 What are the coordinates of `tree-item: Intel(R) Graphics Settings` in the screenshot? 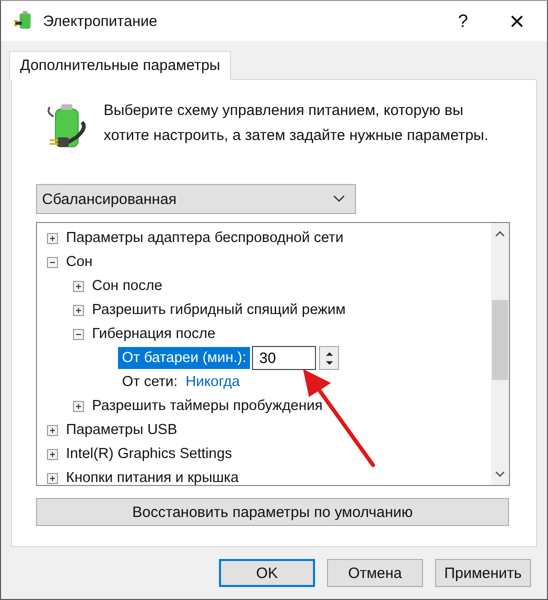 It's located at (149, 454).